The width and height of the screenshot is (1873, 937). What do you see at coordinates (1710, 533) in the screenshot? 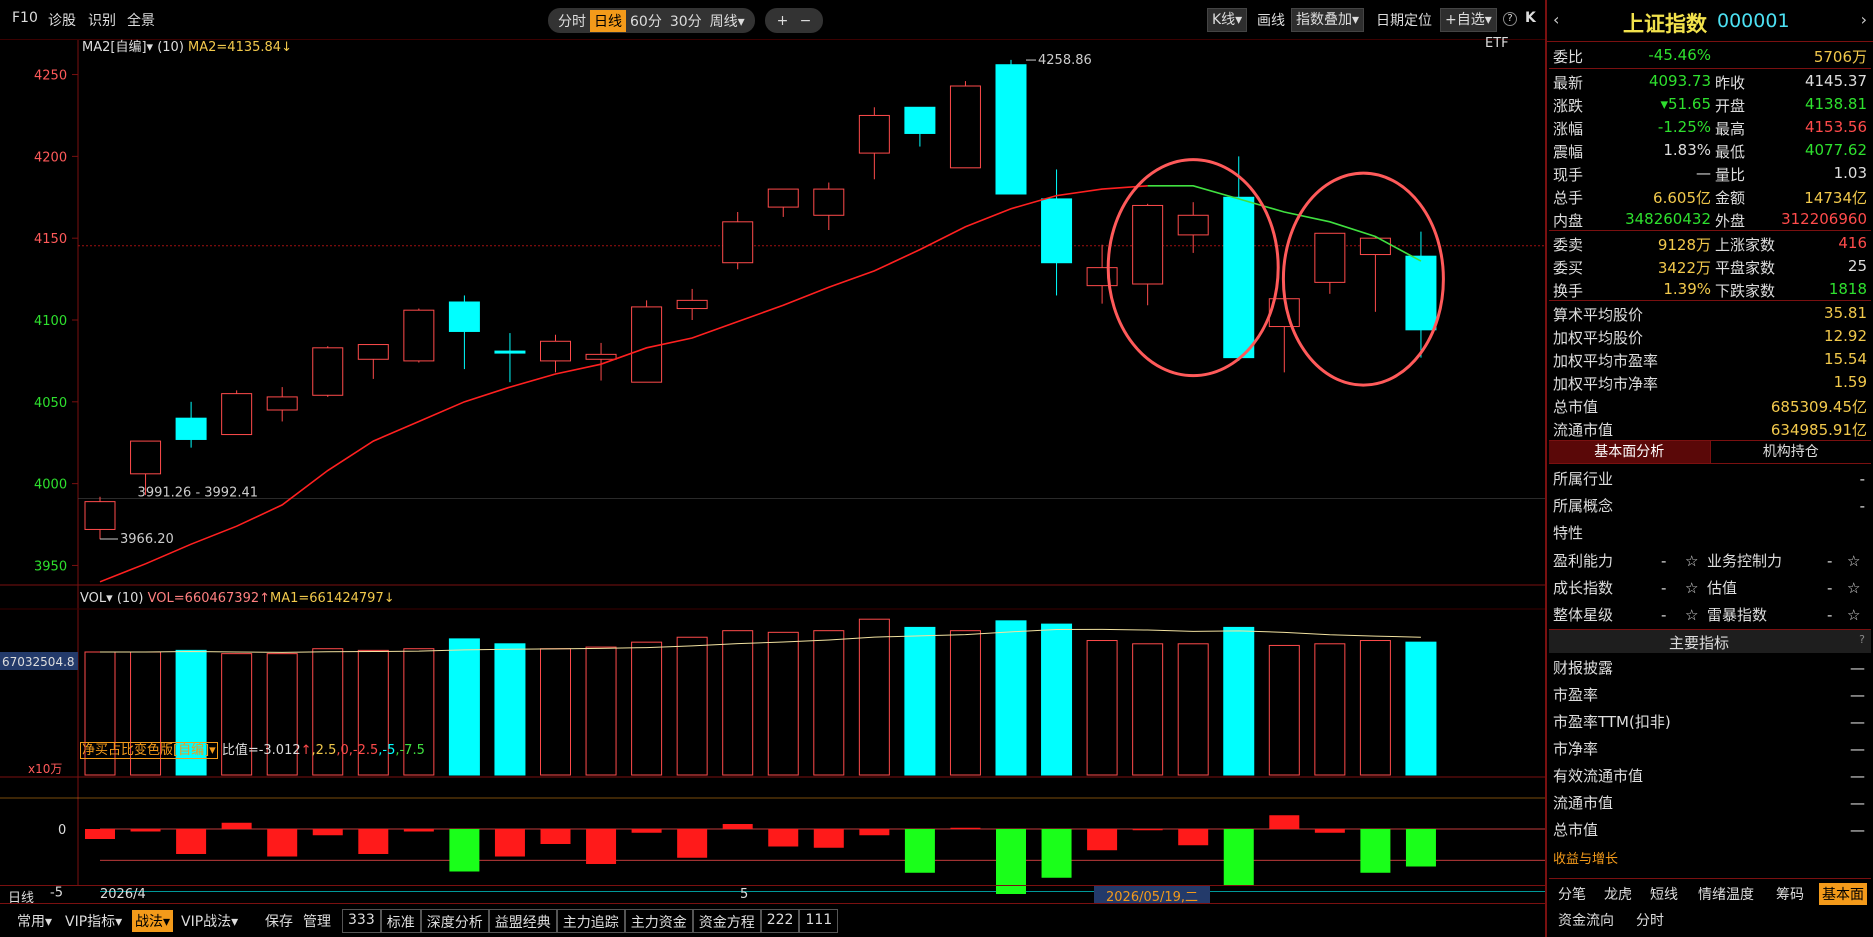
I see `list-item: 特性` at bounding box center [1710, 533].